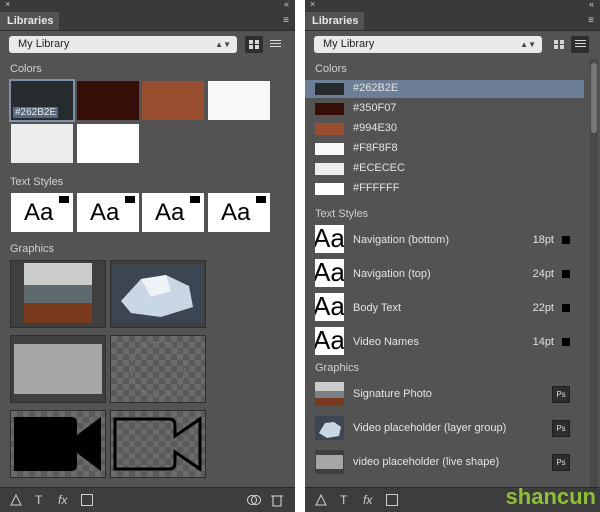  I want to click on dashed-circle-shape, so click(158, 369).